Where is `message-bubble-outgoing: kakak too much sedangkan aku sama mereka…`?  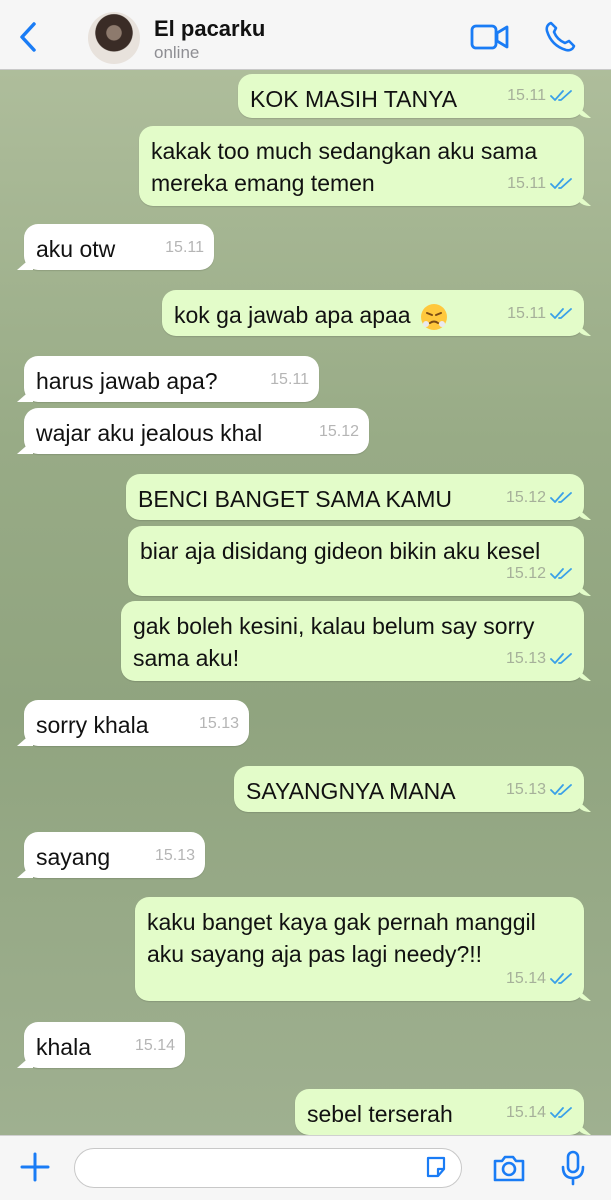 message-bubble-outgoing: kakak too much sedangkan aku sama mereka… is located at coordinates (361, 166).